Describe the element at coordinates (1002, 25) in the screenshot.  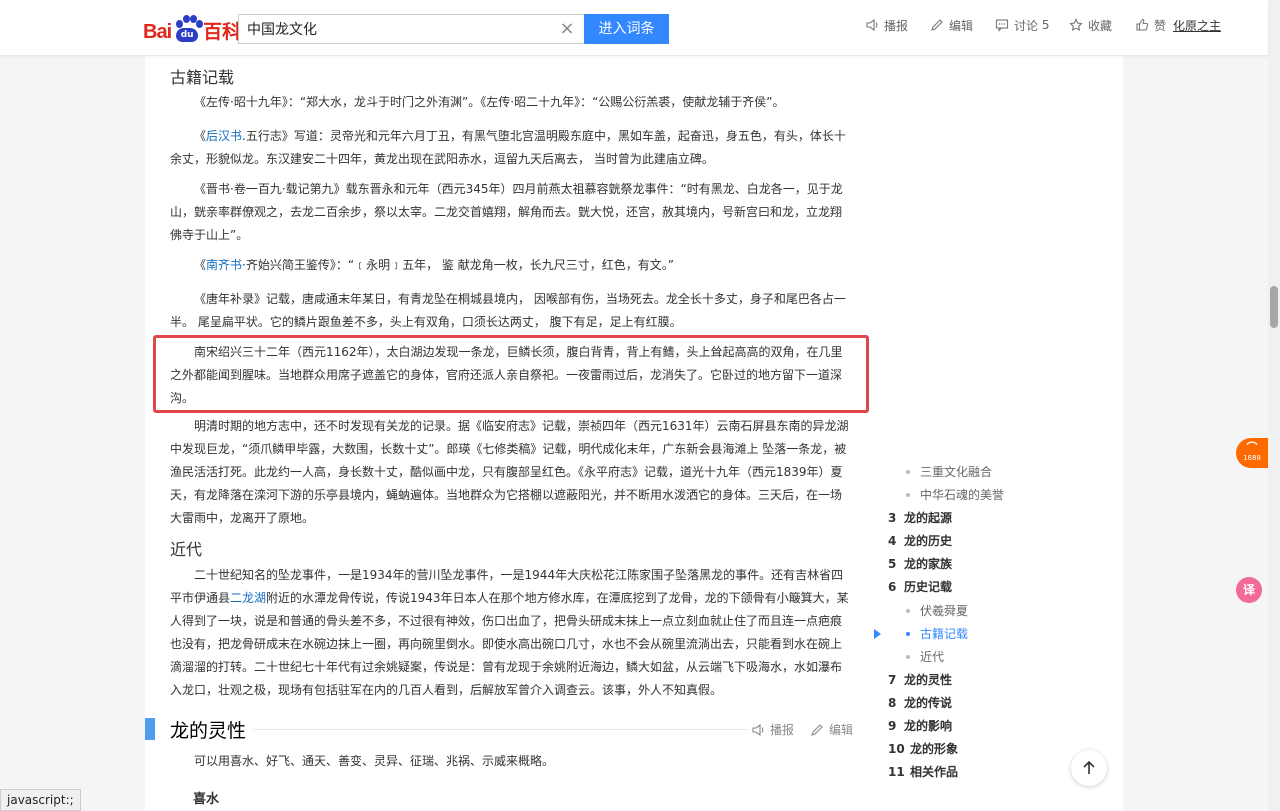
I see `comment-icon` at that location.